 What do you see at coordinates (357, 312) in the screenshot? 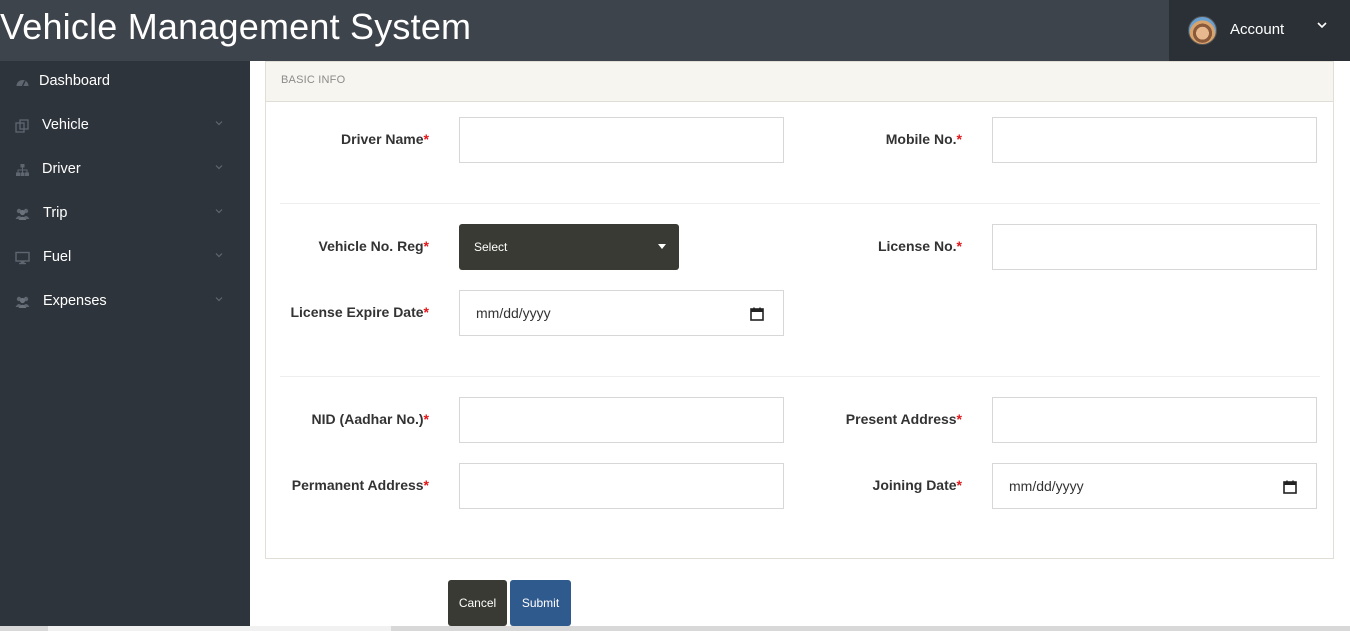
I see `label-text: License Expire Date` at bounding box center [357, 312].